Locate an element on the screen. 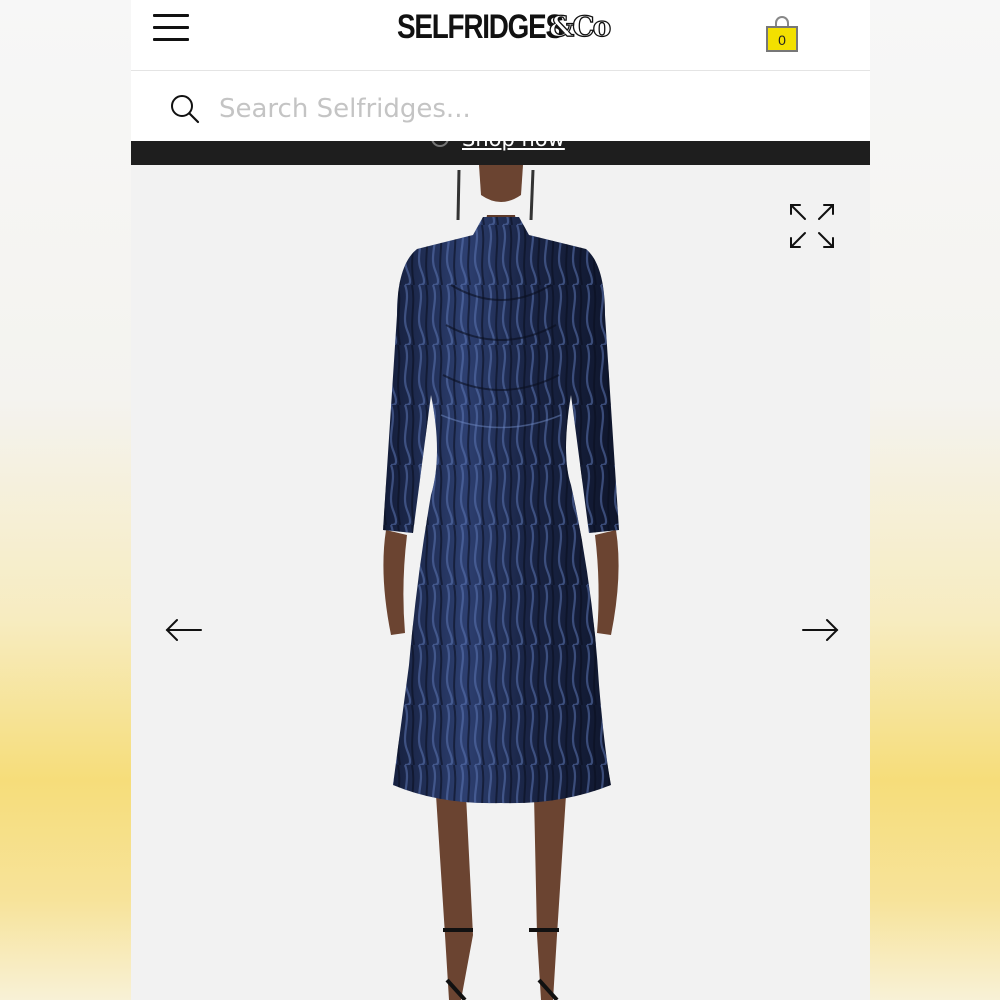 The width and height of the screenshot is (1000, 1000). expand-arrows-icon is located at coordinates (812, 226).